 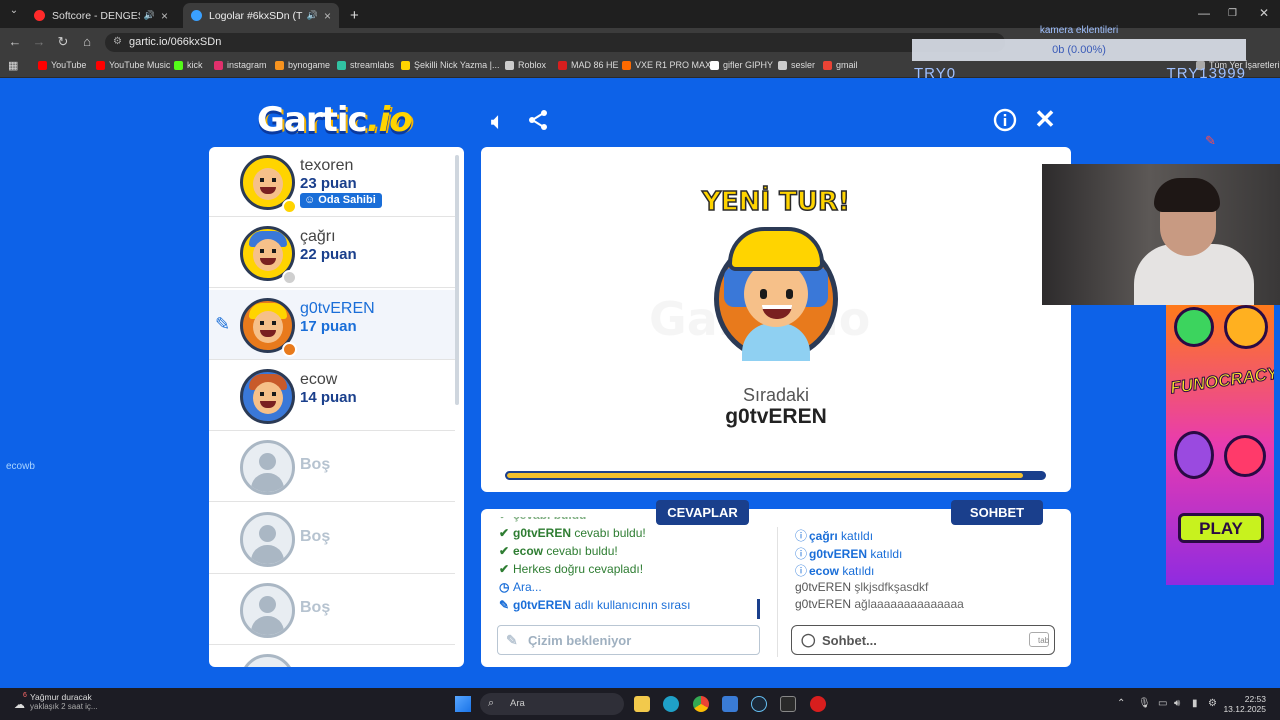 What do you see at coordinates (997, 512) in the screenshot?
I see `chat-tab: SOHBET` at bounding box center [997, 512].